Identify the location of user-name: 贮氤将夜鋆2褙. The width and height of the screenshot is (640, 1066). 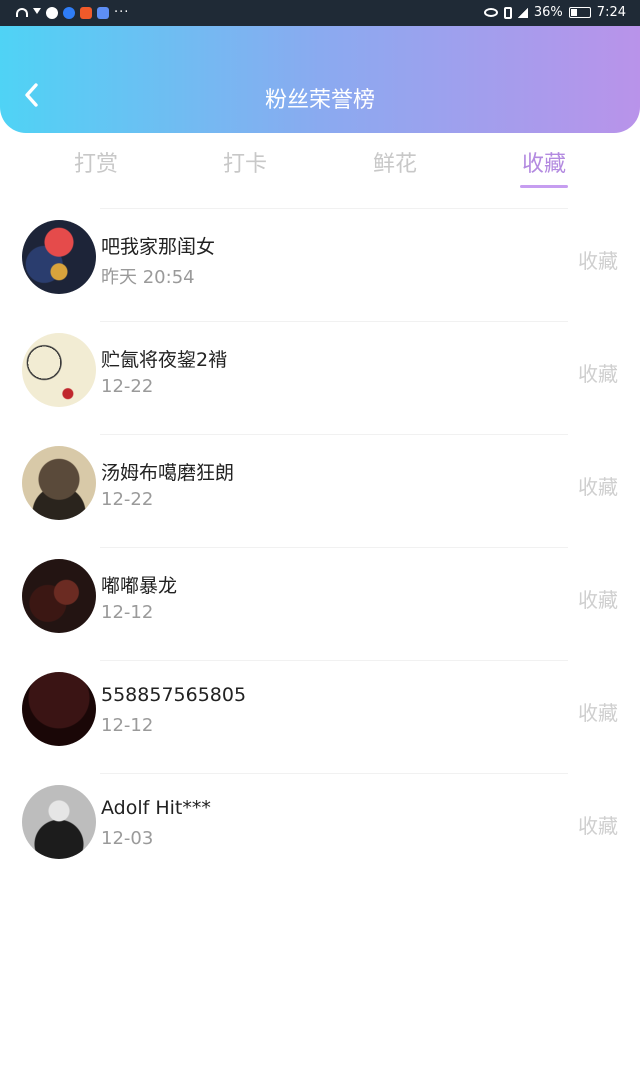
(164, 360).